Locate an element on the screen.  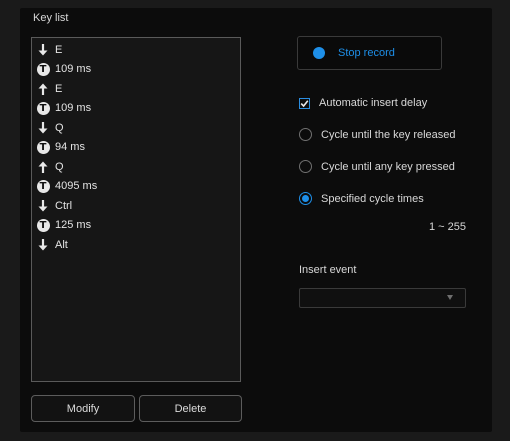
key-list-item: T 94 ms is located at coordinates (66, 148).